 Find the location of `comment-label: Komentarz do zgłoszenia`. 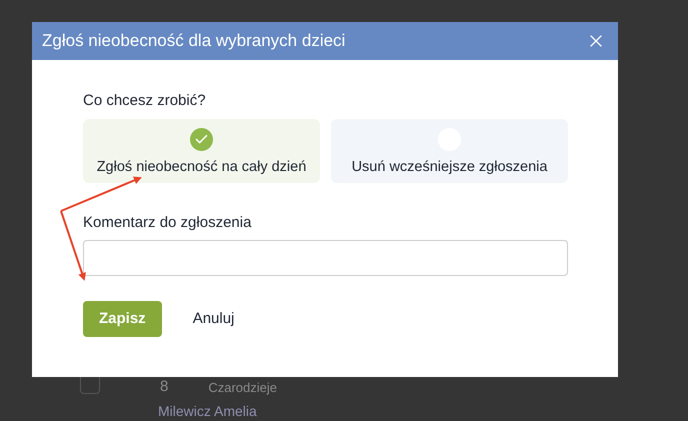

comment-label: Komentarz do zgłoszenia is located at coordinates (167, 222).